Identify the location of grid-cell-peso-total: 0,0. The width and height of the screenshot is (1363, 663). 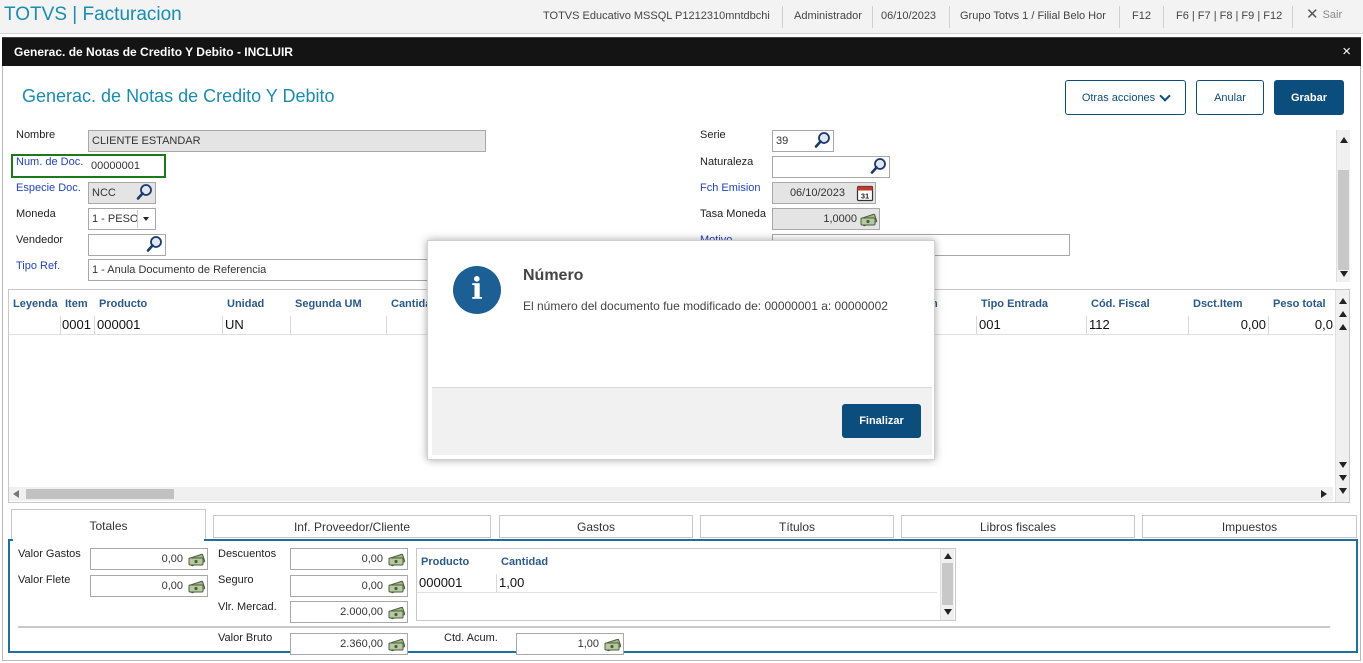
(1302, 324).